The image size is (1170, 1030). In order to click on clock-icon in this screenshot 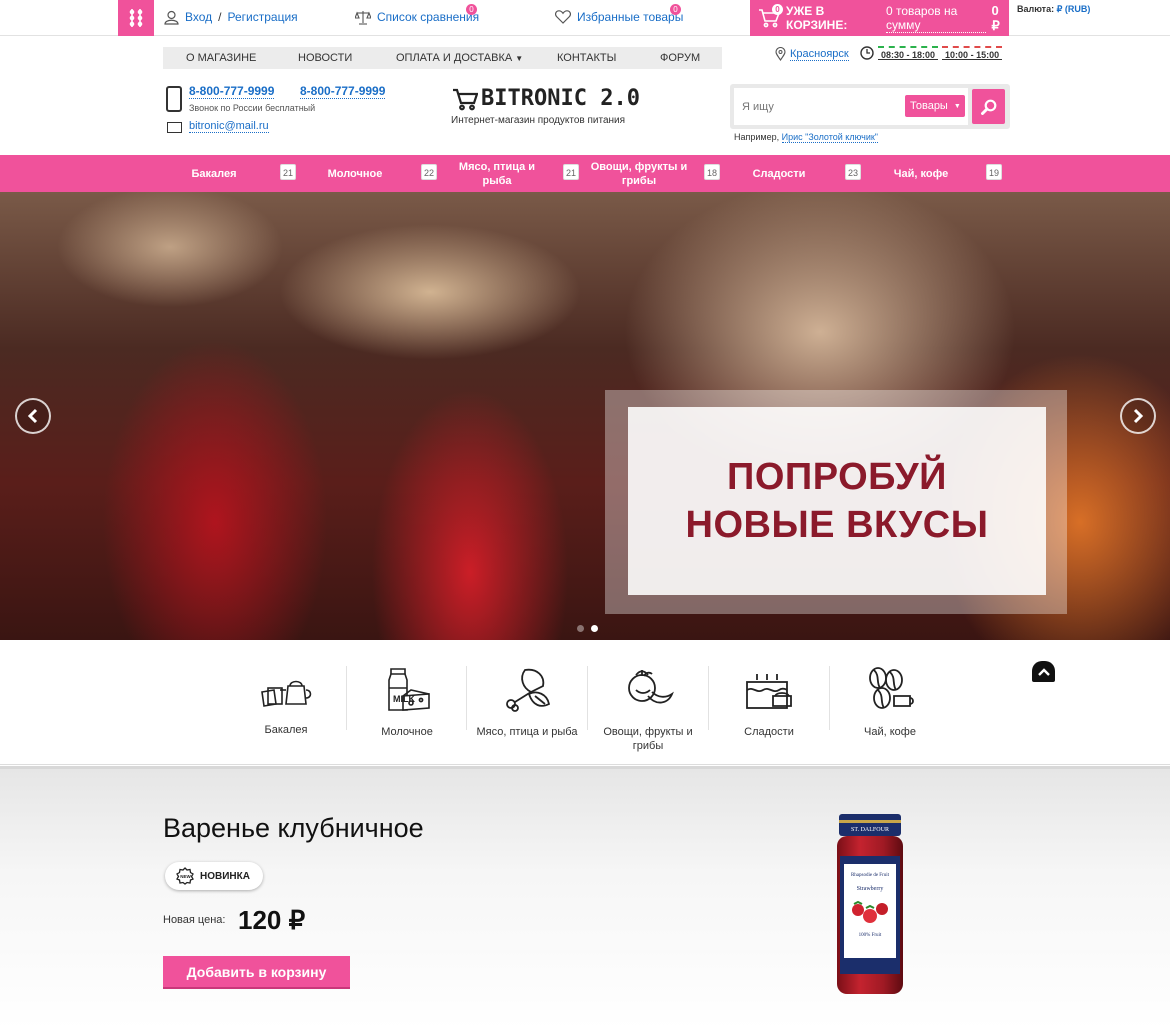, I will do `click(867, 53)`.